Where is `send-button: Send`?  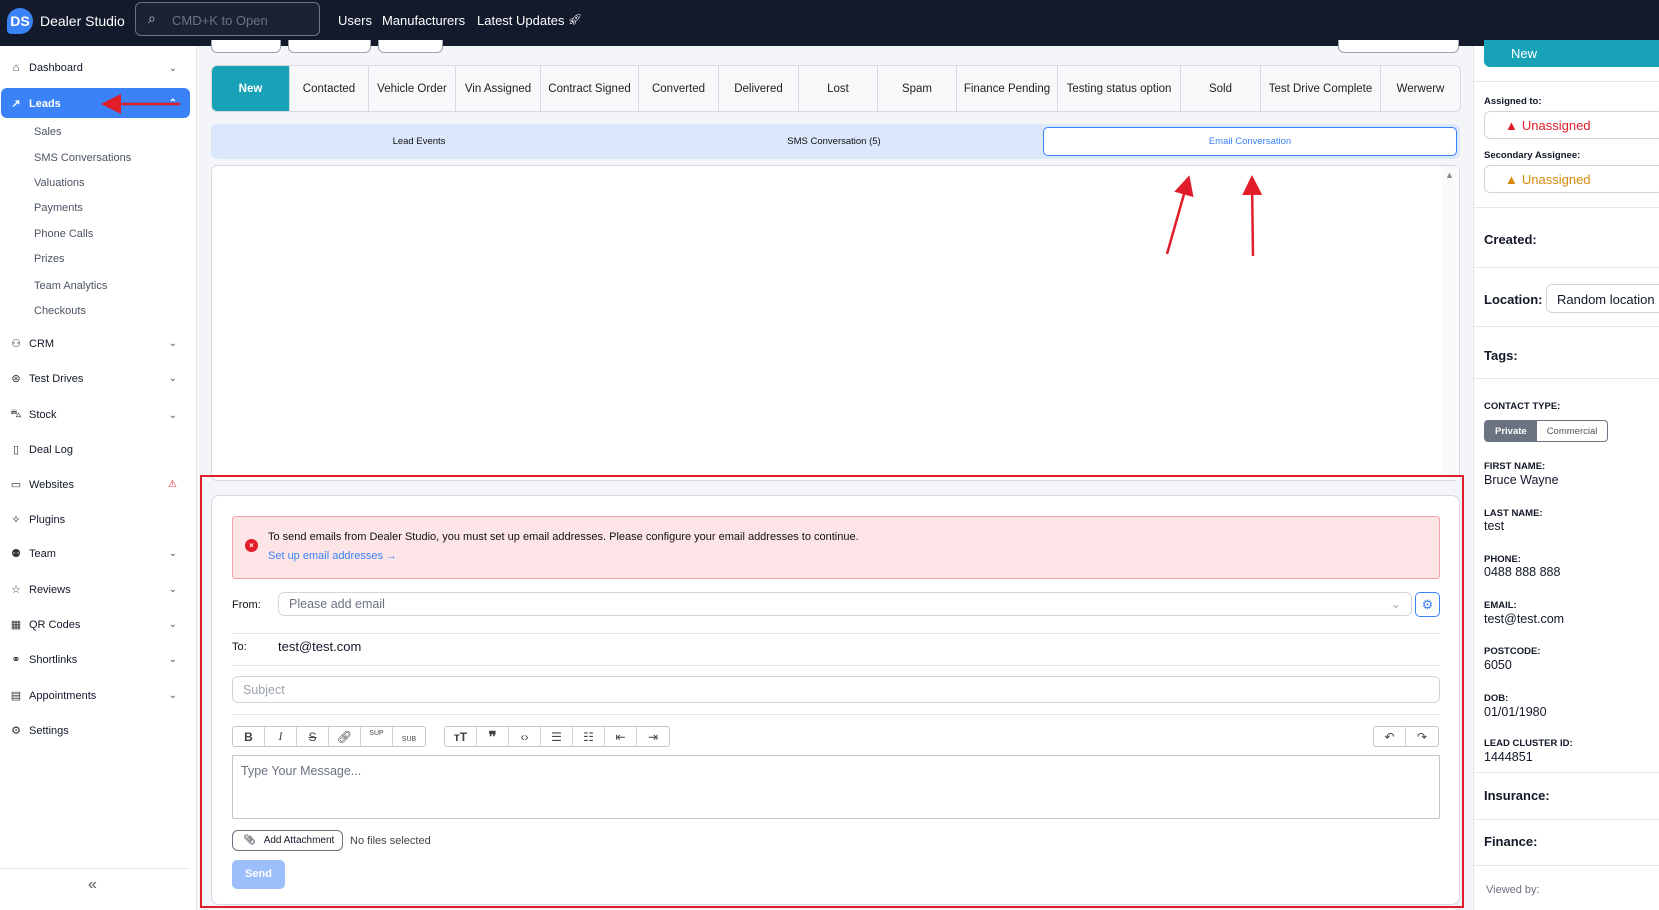 send-button: Send is located at coordinates (258, 874).